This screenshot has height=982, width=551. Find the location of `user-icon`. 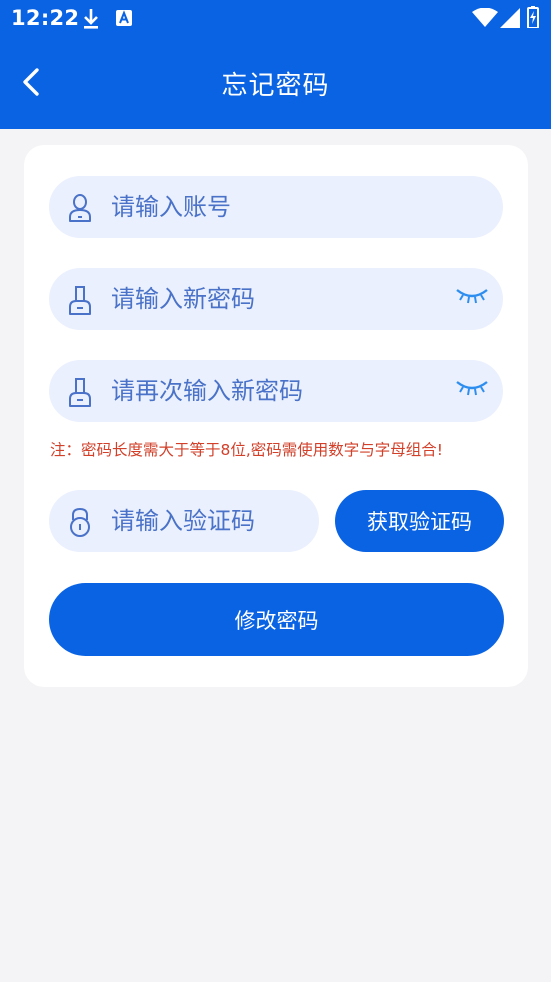

user-icon is located at coordinates (80, 208).